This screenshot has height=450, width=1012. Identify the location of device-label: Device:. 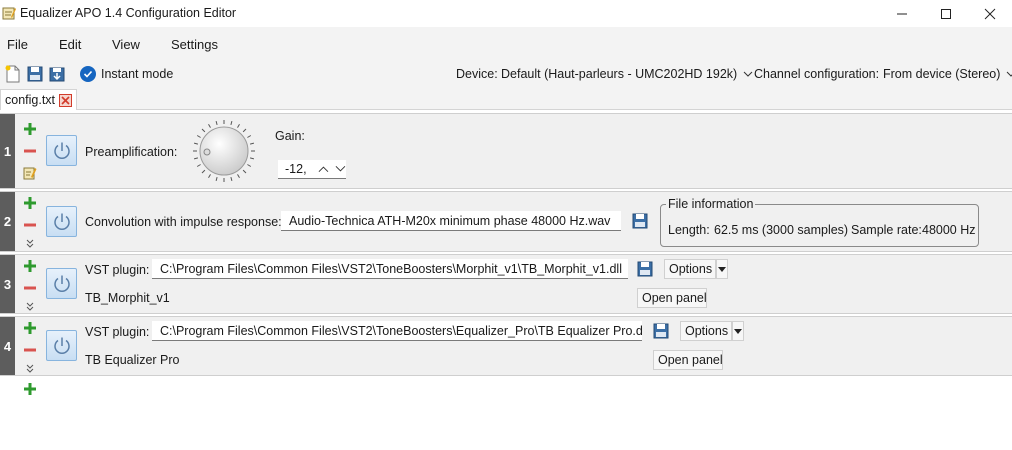
(477, 74).